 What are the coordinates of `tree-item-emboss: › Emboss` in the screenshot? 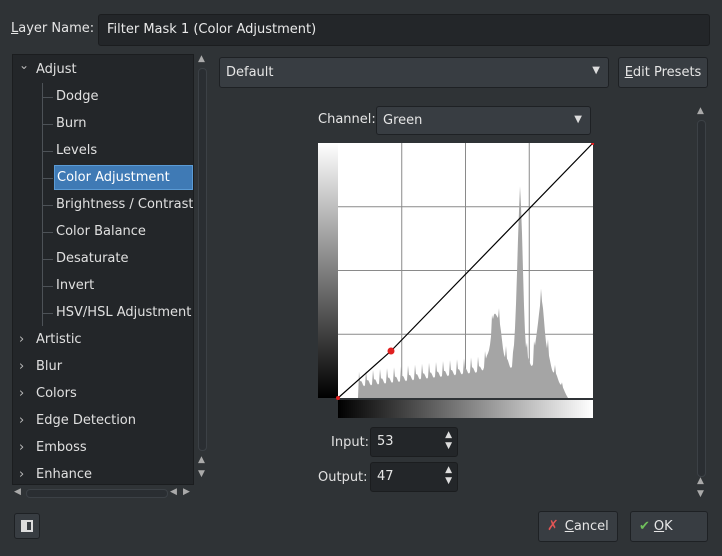 It's located at (50, 447).